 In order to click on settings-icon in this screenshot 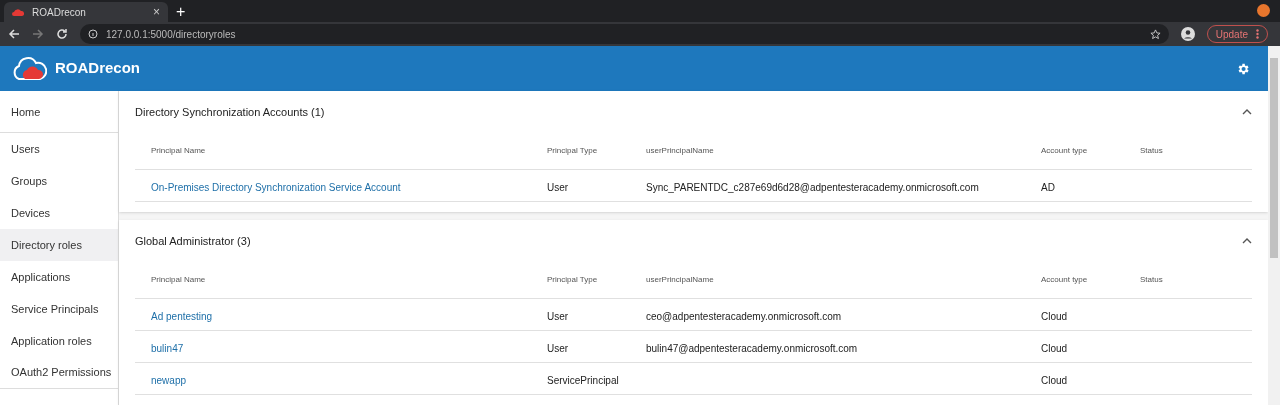, I will do `click(1243, 68)`.